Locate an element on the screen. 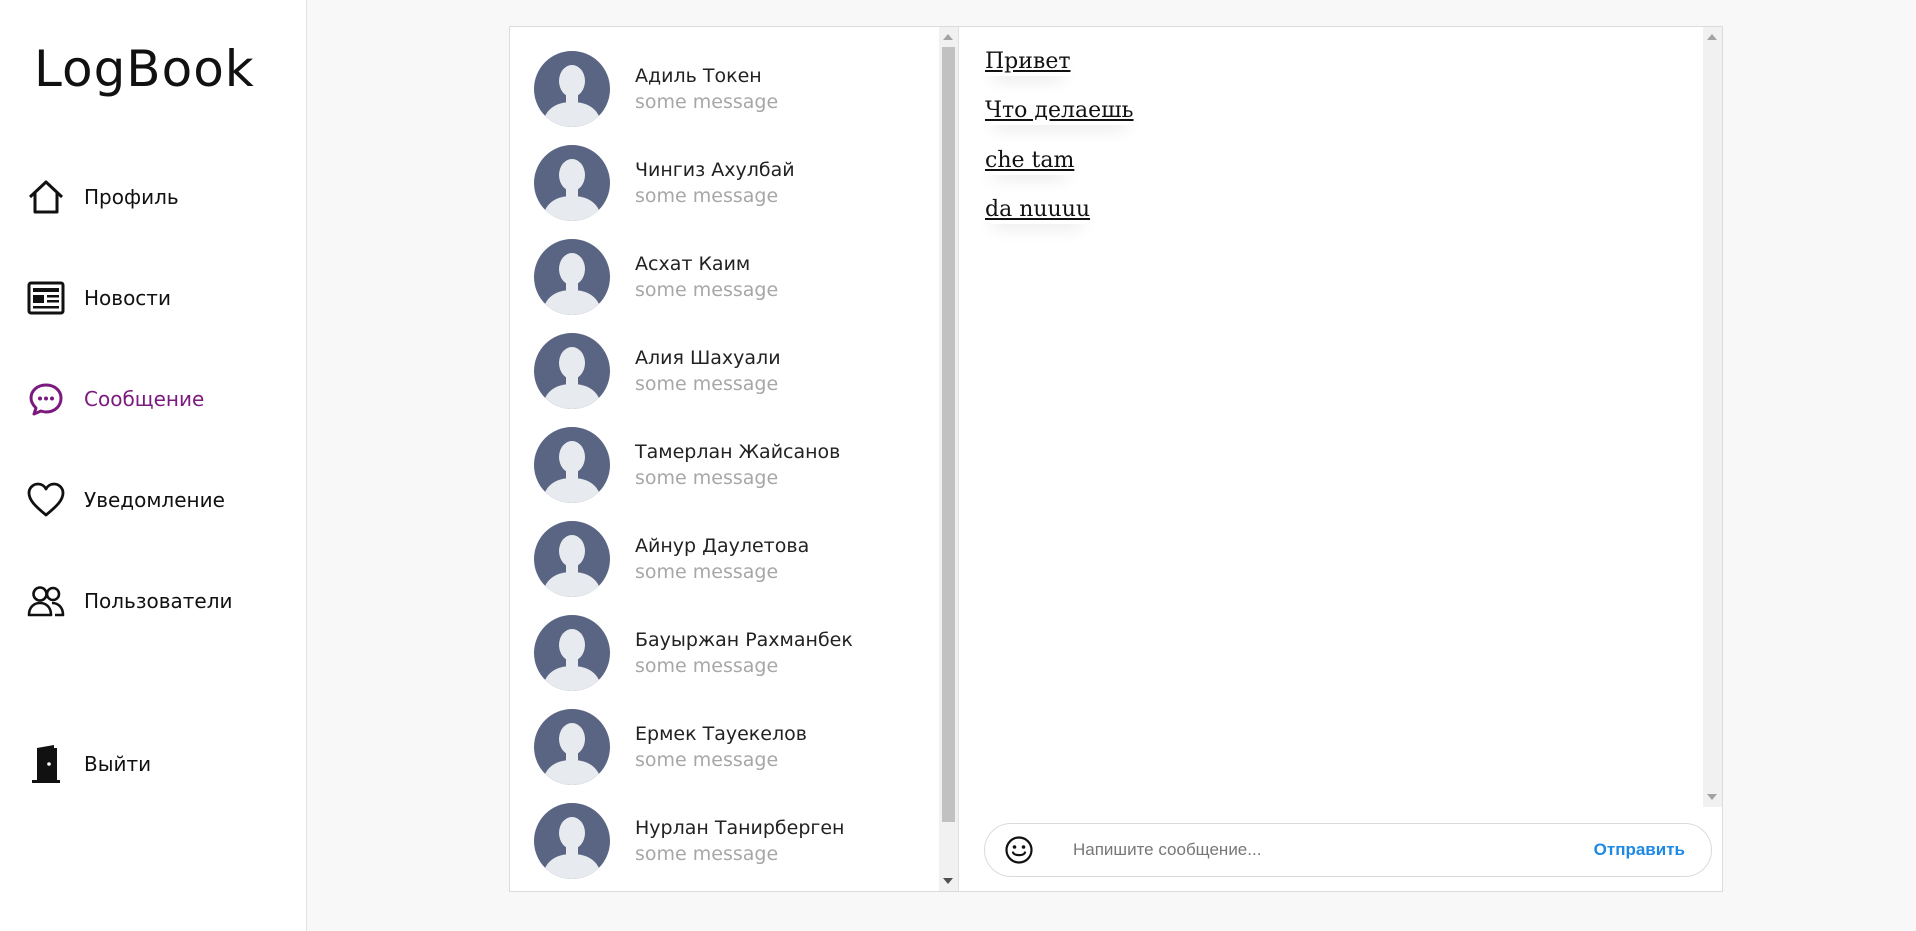  contact-item: Адиль Токен some message is located at coordinates (734, 89).